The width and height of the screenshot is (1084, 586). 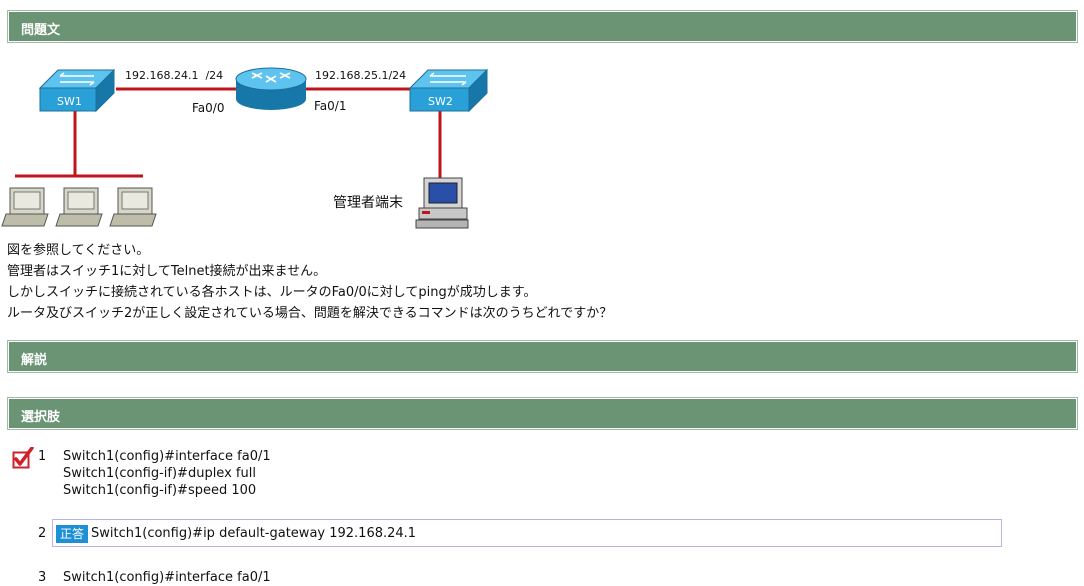 I want to click on router-icon, so click(x=271, y=88).